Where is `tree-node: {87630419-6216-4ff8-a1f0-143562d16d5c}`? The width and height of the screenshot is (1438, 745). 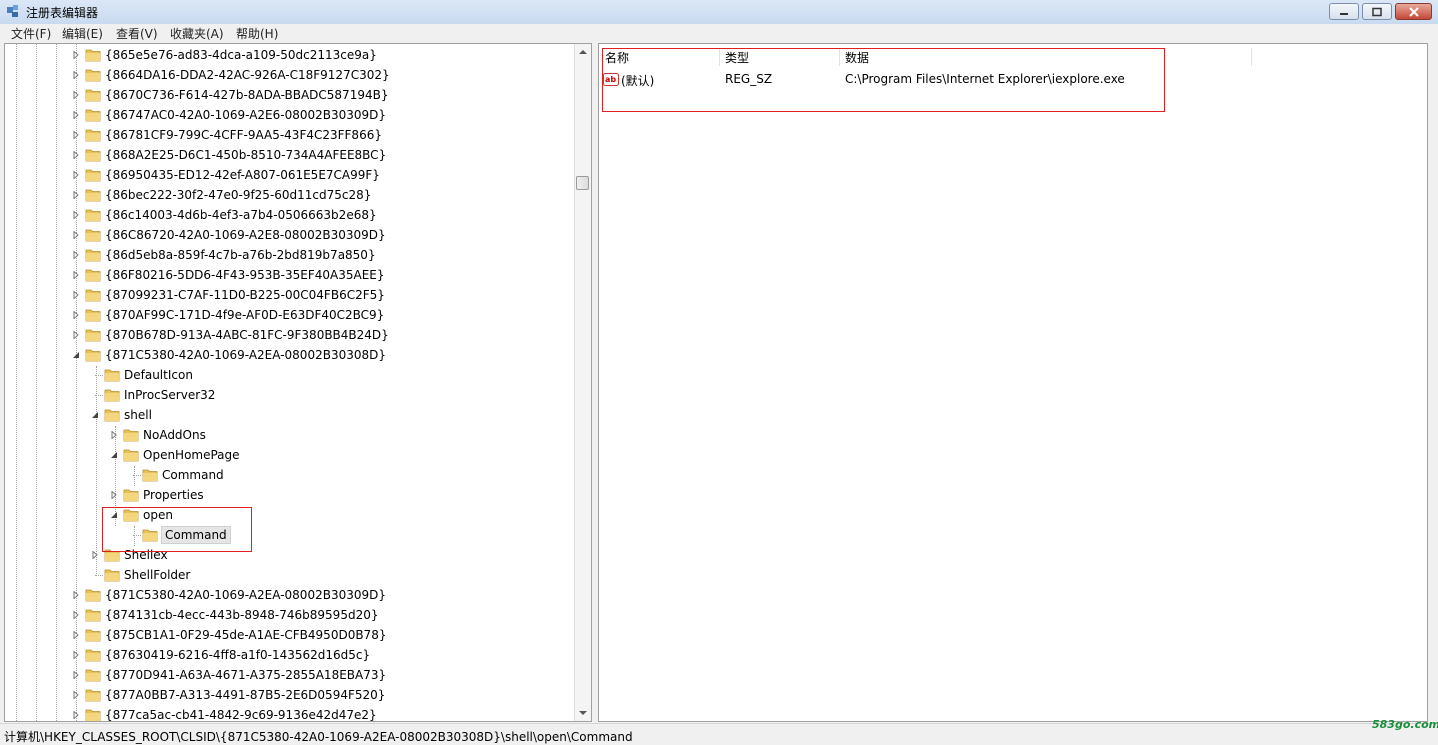 tree-node: {87630419-6216-4ff8-a1f0-143562d16d5c} is located at coordinates (290, 655).